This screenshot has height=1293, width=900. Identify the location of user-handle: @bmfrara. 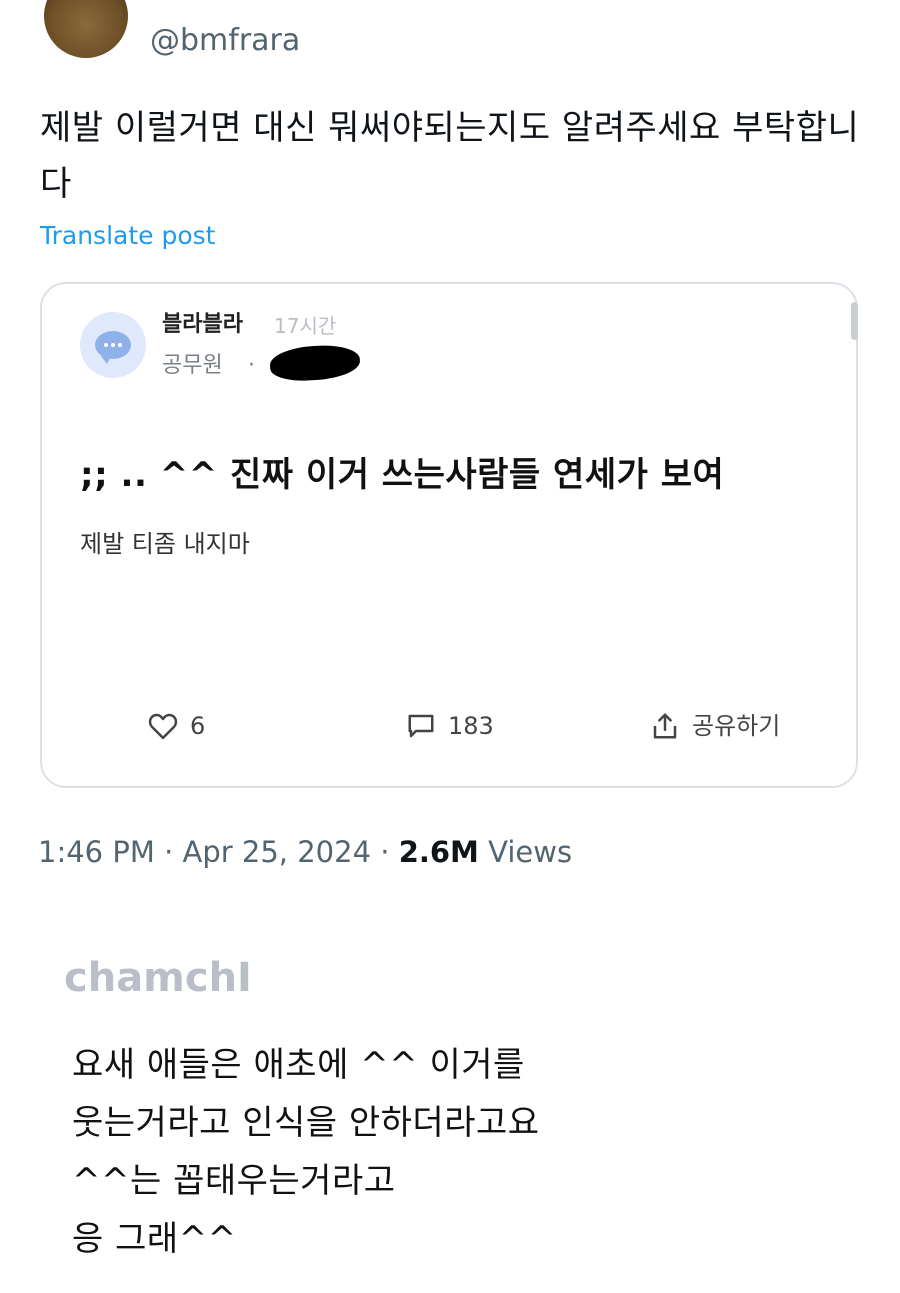
(225, 41).